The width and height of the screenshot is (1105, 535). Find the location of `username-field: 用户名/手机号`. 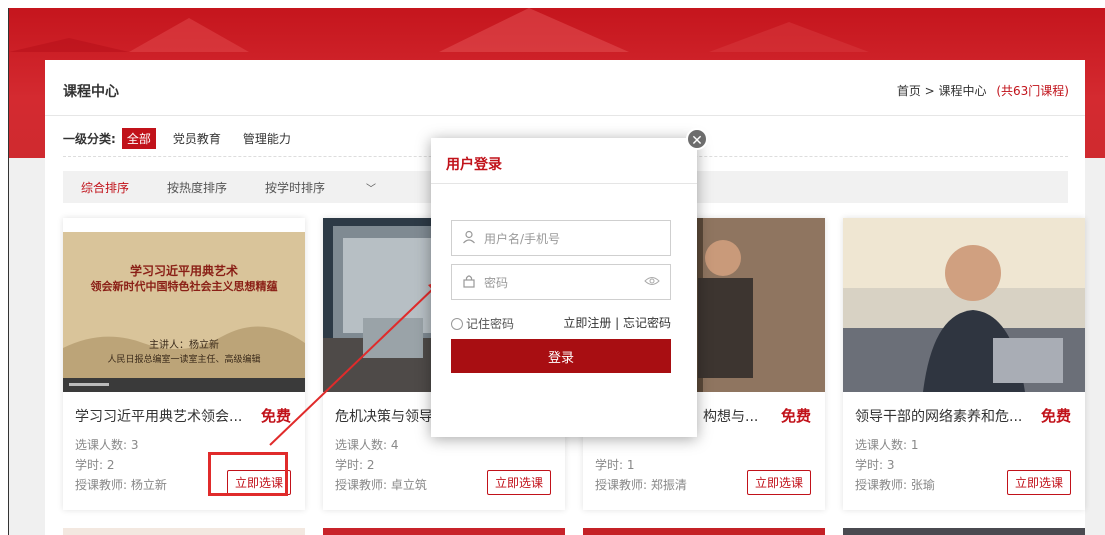

username-field: 用户名/手机号 is located at coordinates (561, 238).